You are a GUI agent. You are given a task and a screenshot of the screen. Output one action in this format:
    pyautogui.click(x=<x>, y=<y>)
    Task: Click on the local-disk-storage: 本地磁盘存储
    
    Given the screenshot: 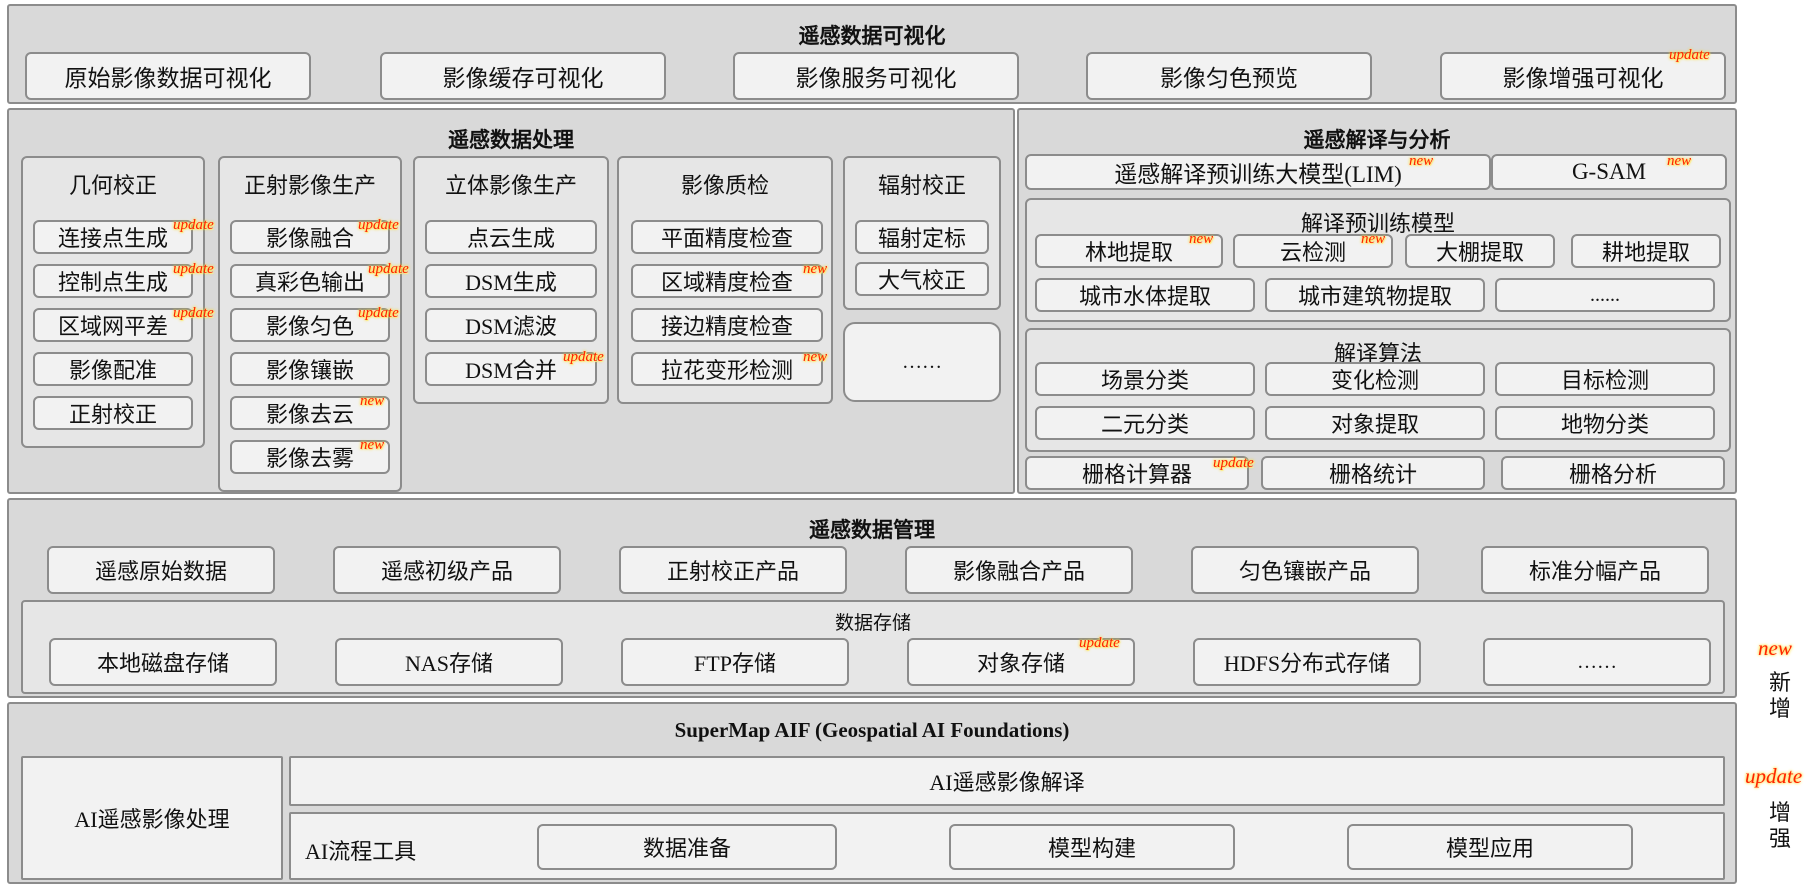 What is the action you would take?
    pyautogui.click(x=163, y=662)
    